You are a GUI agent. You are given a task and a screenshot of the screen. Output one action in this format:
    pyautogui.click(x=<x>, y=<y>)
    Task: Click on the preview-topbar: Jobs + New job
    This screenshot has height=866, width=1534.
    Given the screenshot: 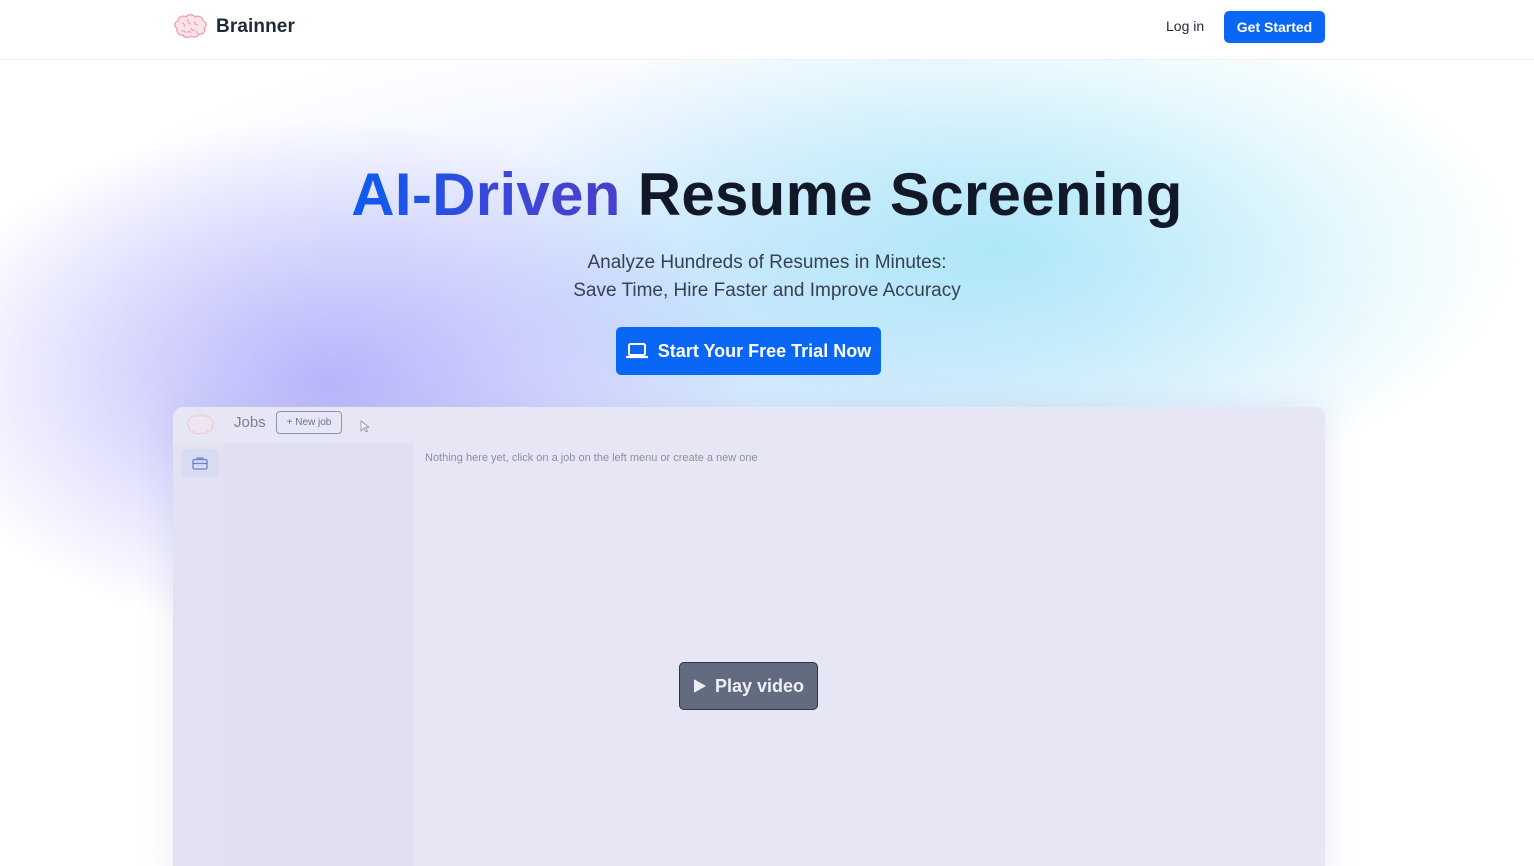 What is the action you would take?
    pyautogui.click(x=749, y=425)
    